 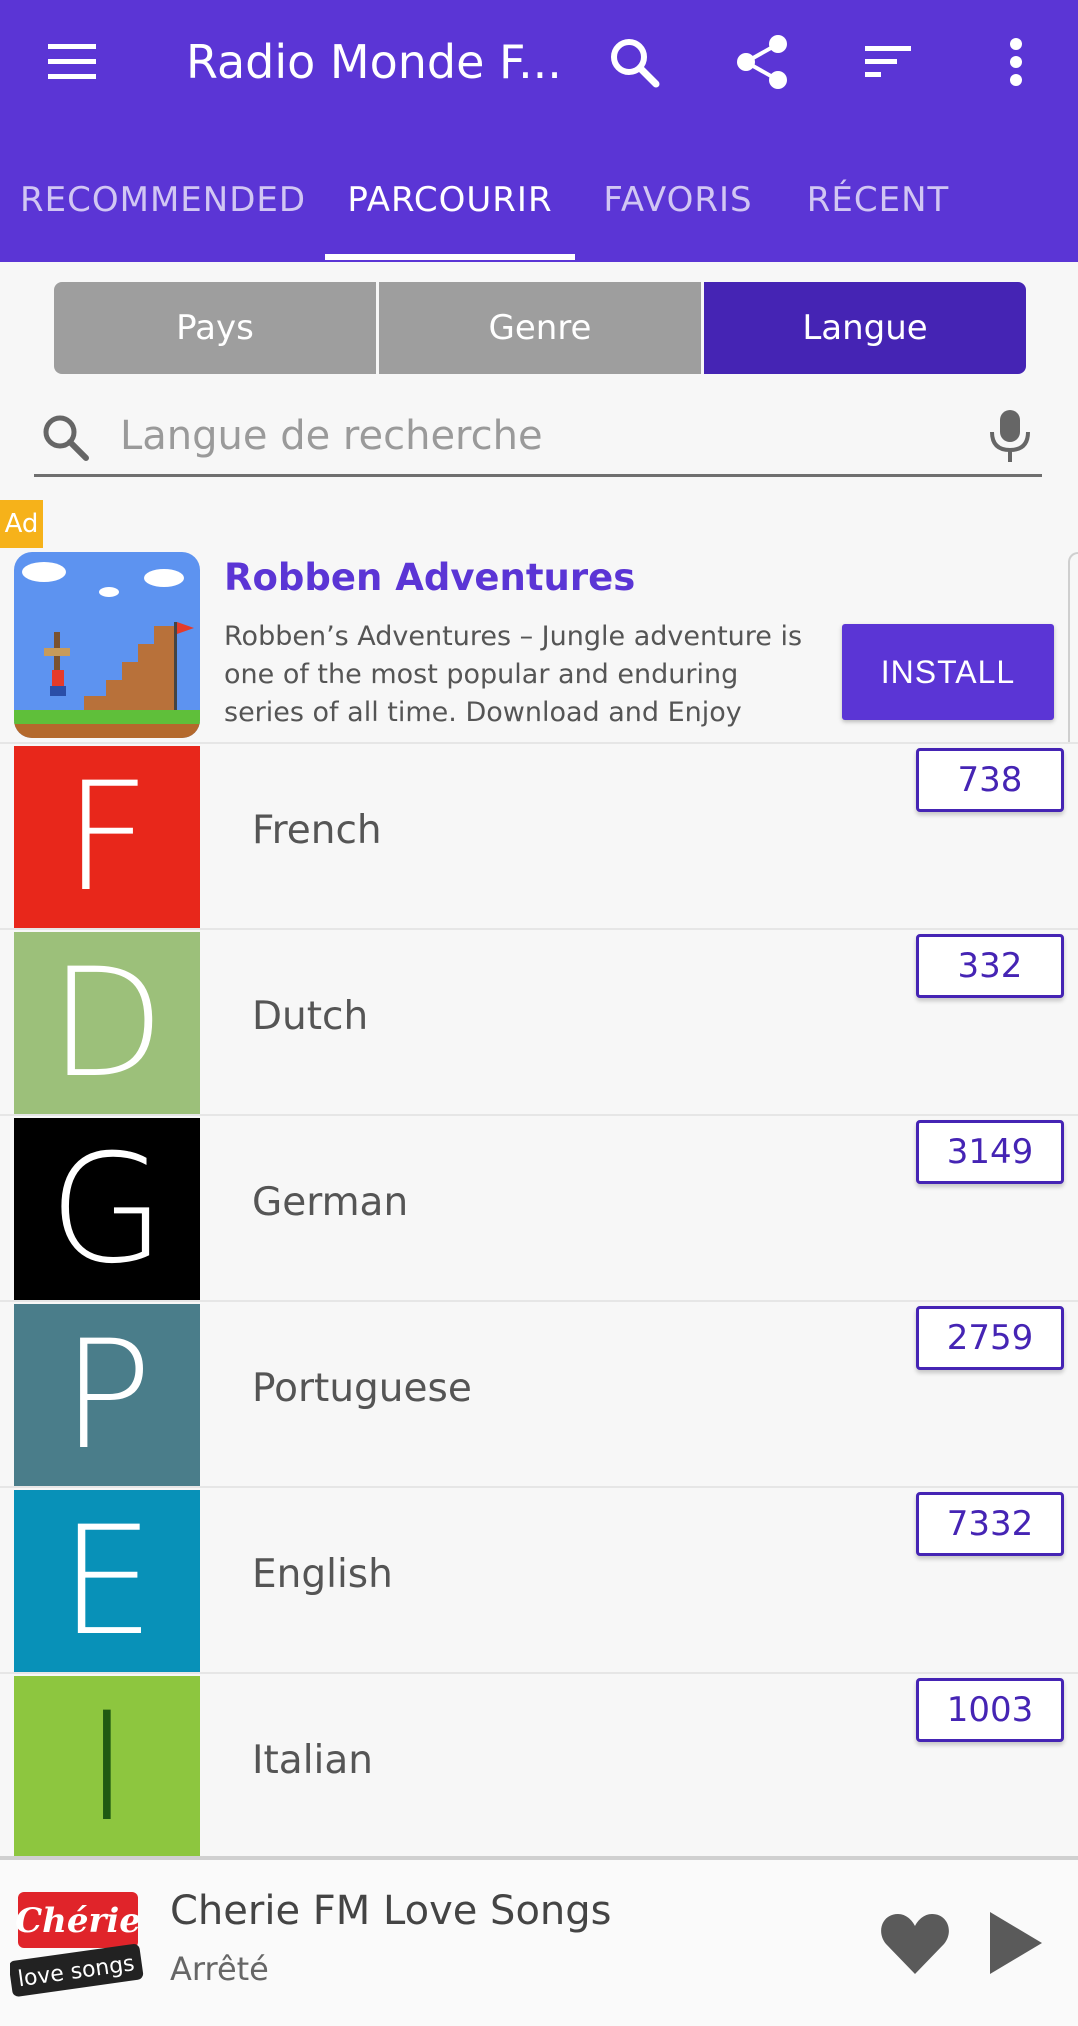 What do you see at coordinates (990, 1338) in the screenshot?
I see `station-count-badge: 2759` at bounding box center [990, 1338].